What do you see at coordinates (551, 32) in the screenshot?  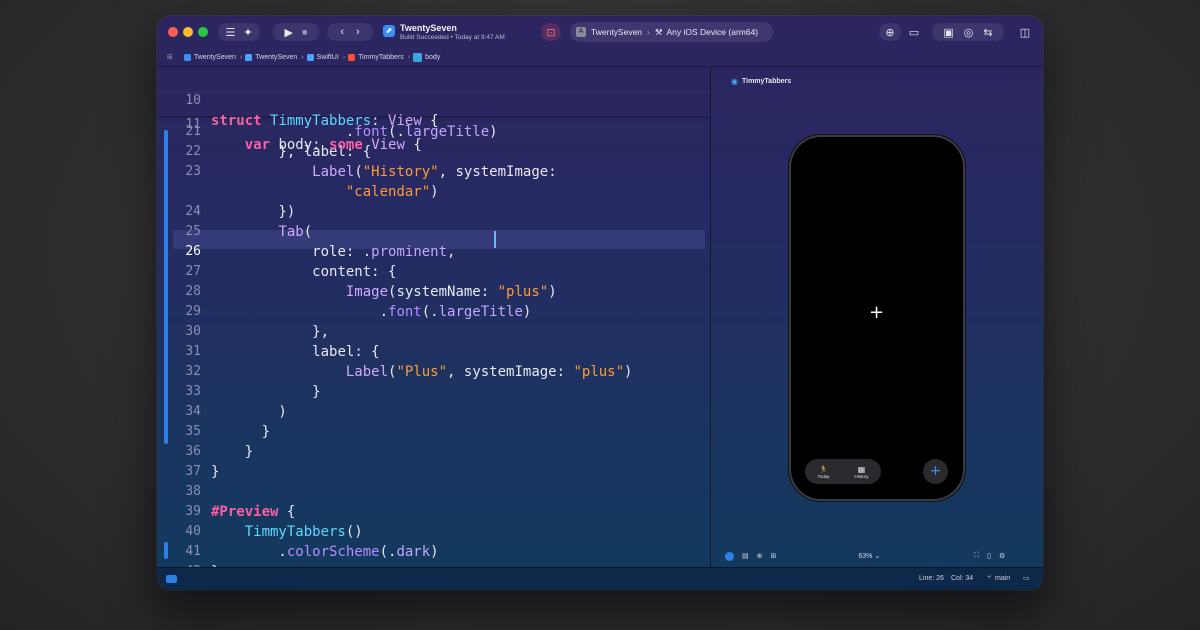 I see `issues-icon: ⊡` at bounding box center [551, 32].